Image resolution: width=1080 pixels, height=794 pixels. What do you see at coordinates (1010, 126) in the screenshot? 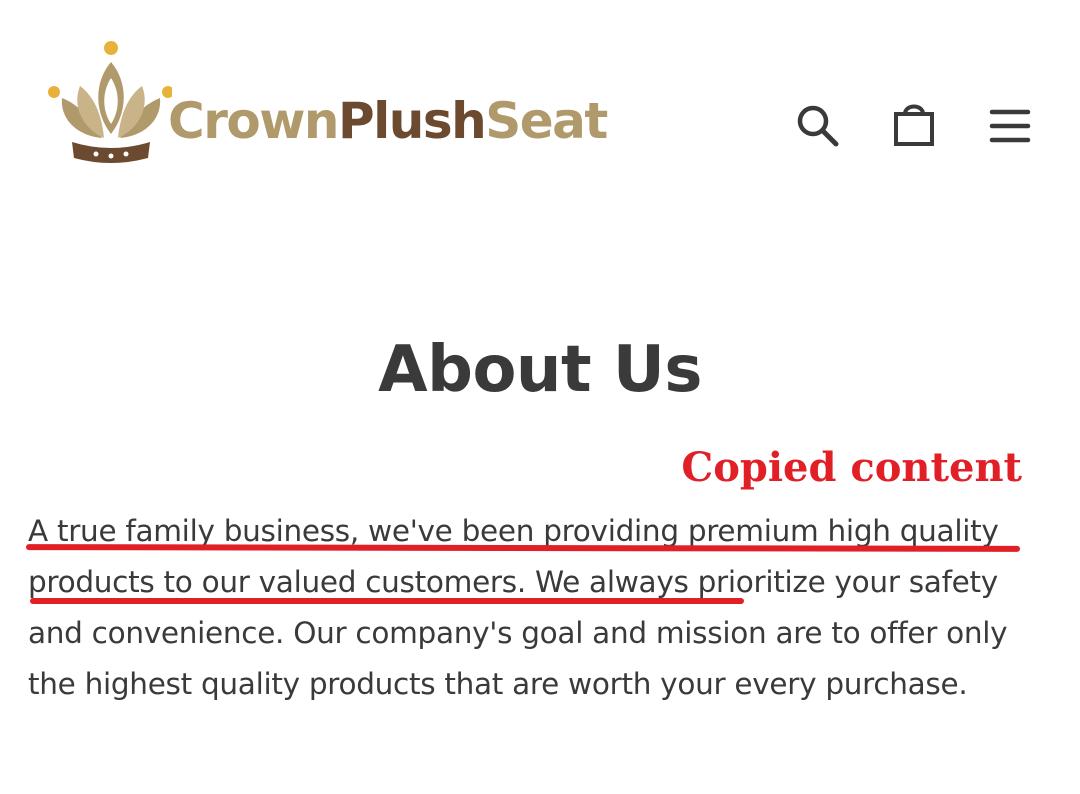
I see `hamburger-menu-icon` at bounding box center [1010, 126].